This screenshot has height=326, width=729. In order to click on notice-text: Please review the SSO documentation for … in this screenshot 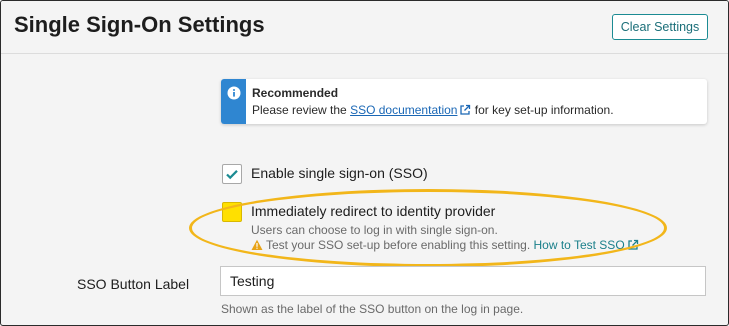, I will do `click(433, 110)`.